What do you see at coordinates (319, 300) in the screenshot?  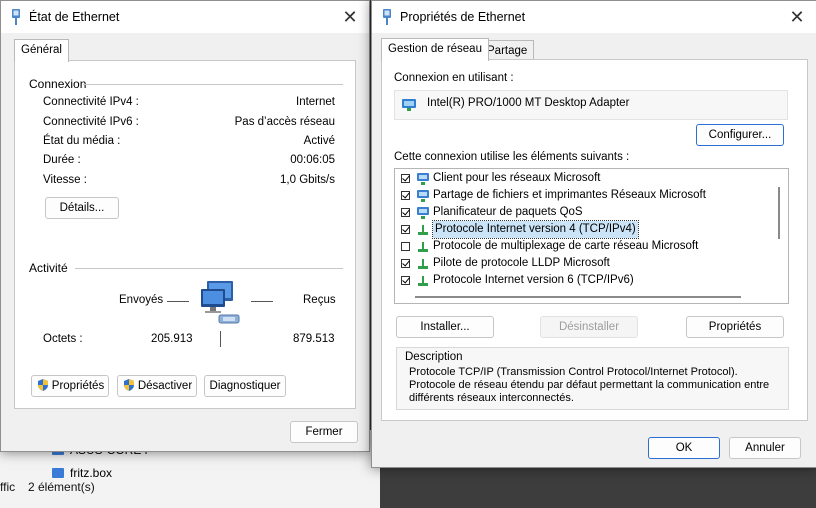 I see `received-label: Reçus` at bounding box center [319, 300].